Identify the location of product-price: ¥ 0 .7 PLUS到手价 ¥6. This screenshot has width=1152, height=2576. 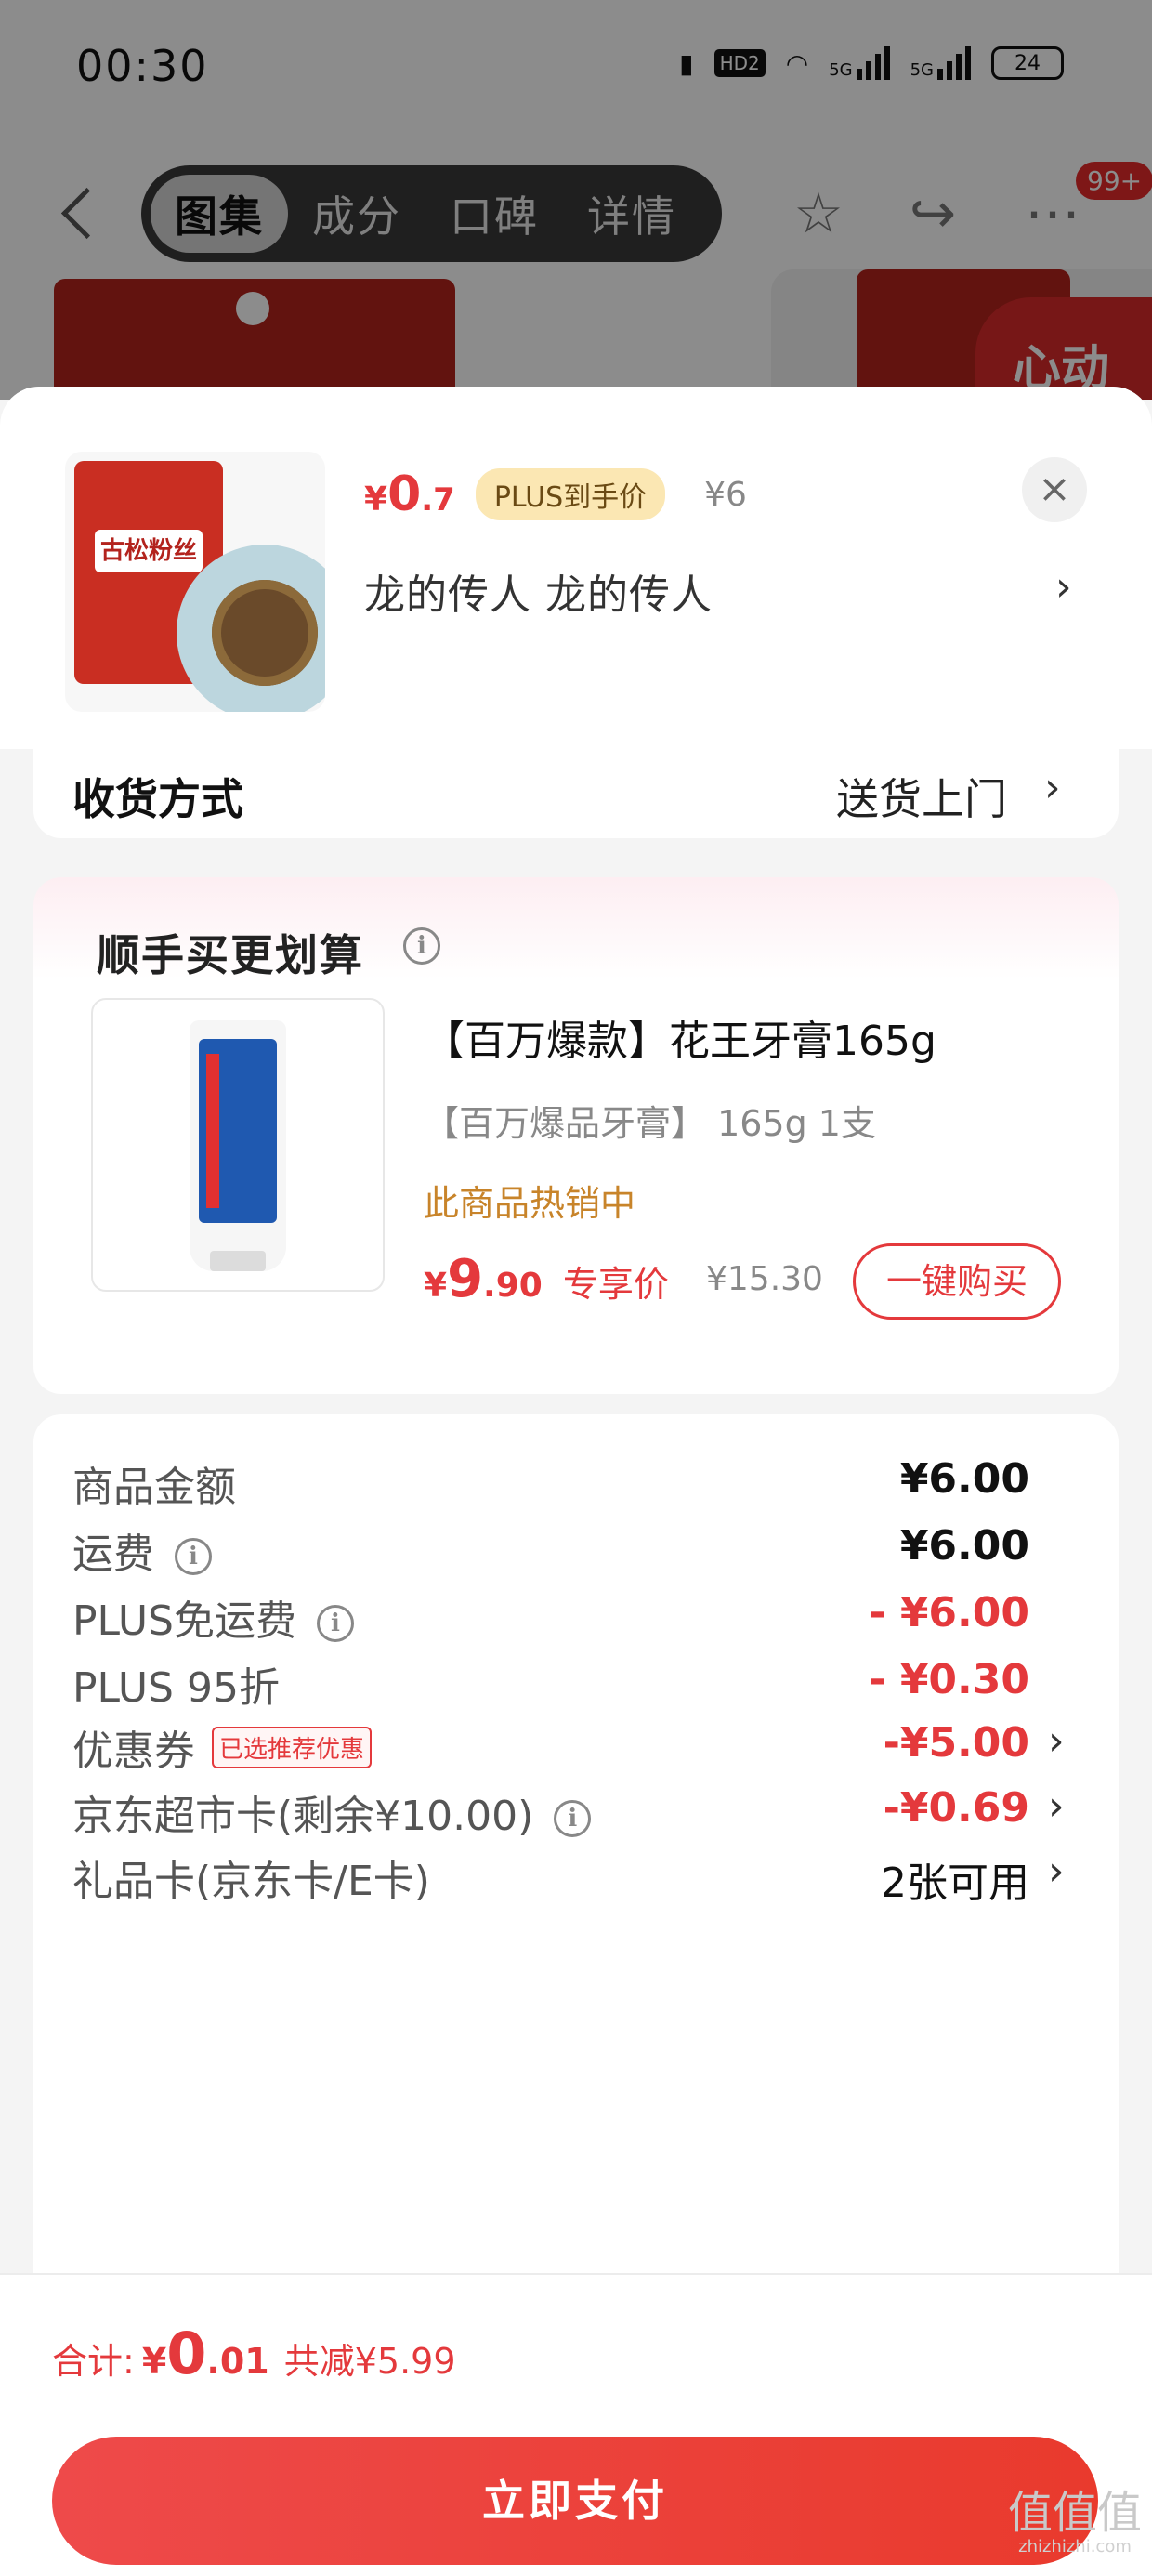
(555, 494).